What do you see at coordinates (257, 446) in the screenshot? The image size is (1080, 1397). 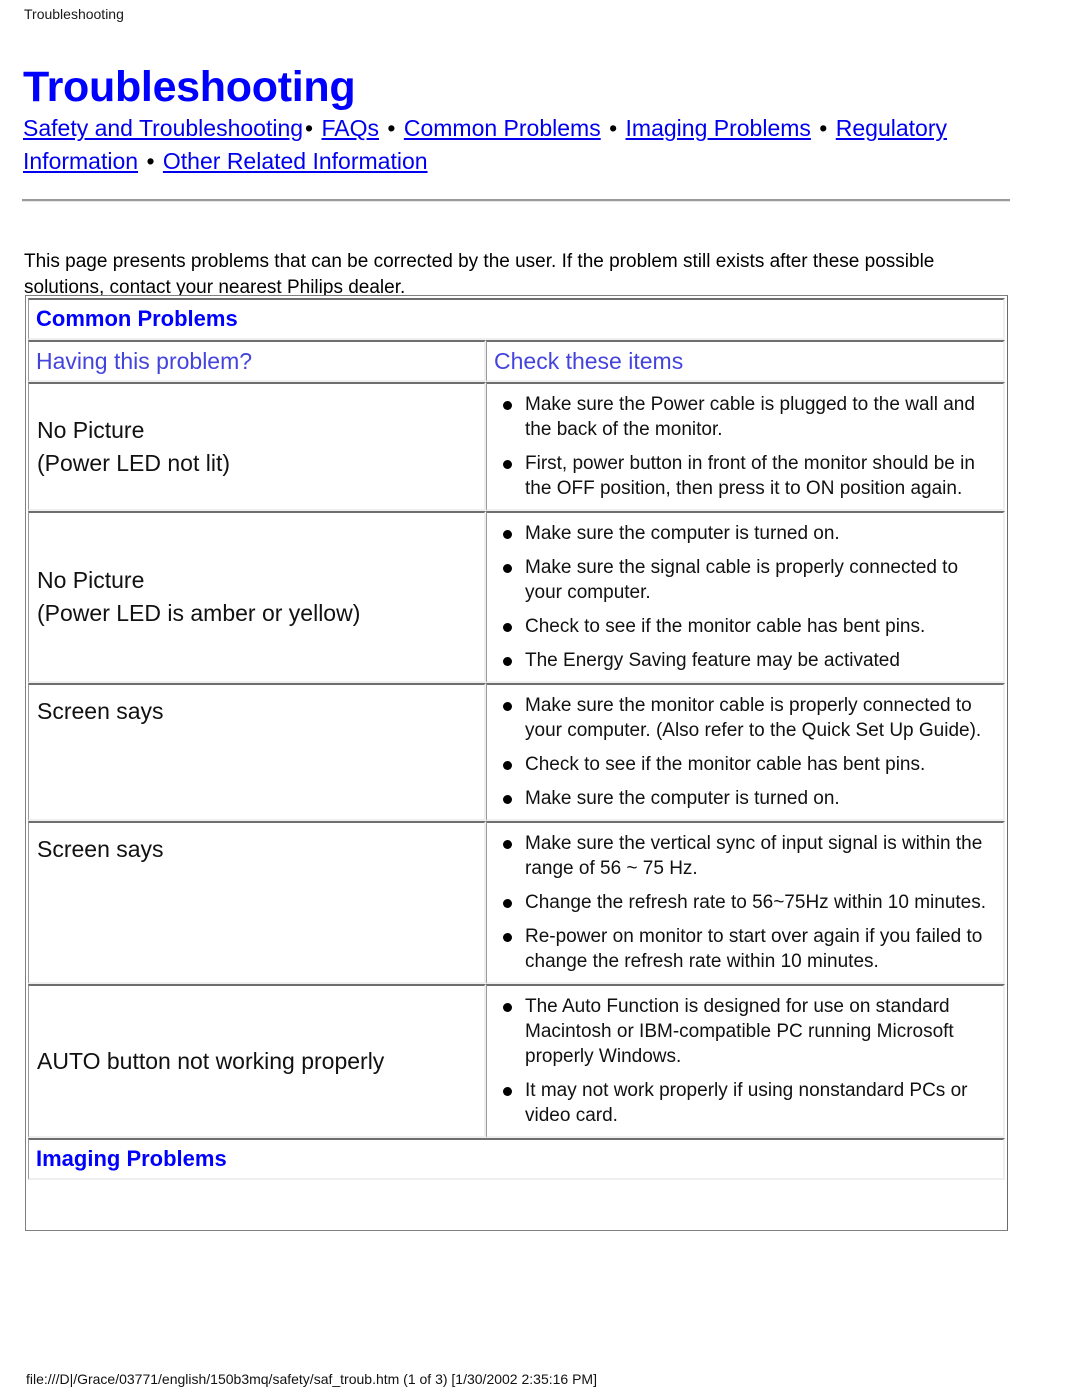 I see `problem-cell: No Picture (Power LED not lit)` at bounding box center [257, 446].